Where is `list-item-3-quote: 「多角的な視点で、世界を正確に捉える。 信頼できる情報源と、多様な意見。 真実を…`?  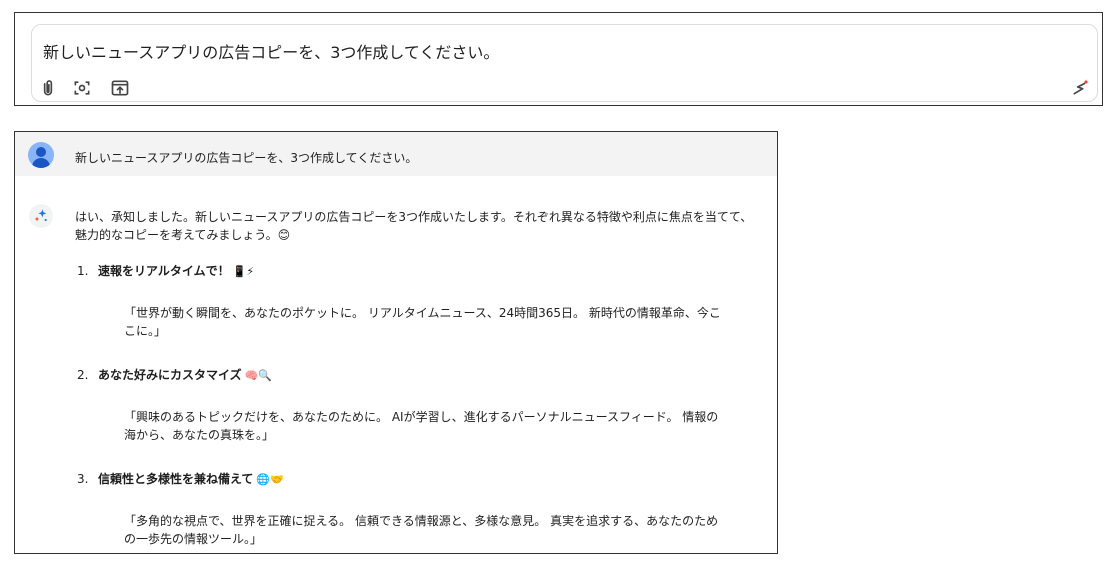 list-item-3-quote: 「多角的な視点で、世界を正確に捉える。 信頼できる情報源と、多様な意見。 真実を… is located at coordinates (421, 530).